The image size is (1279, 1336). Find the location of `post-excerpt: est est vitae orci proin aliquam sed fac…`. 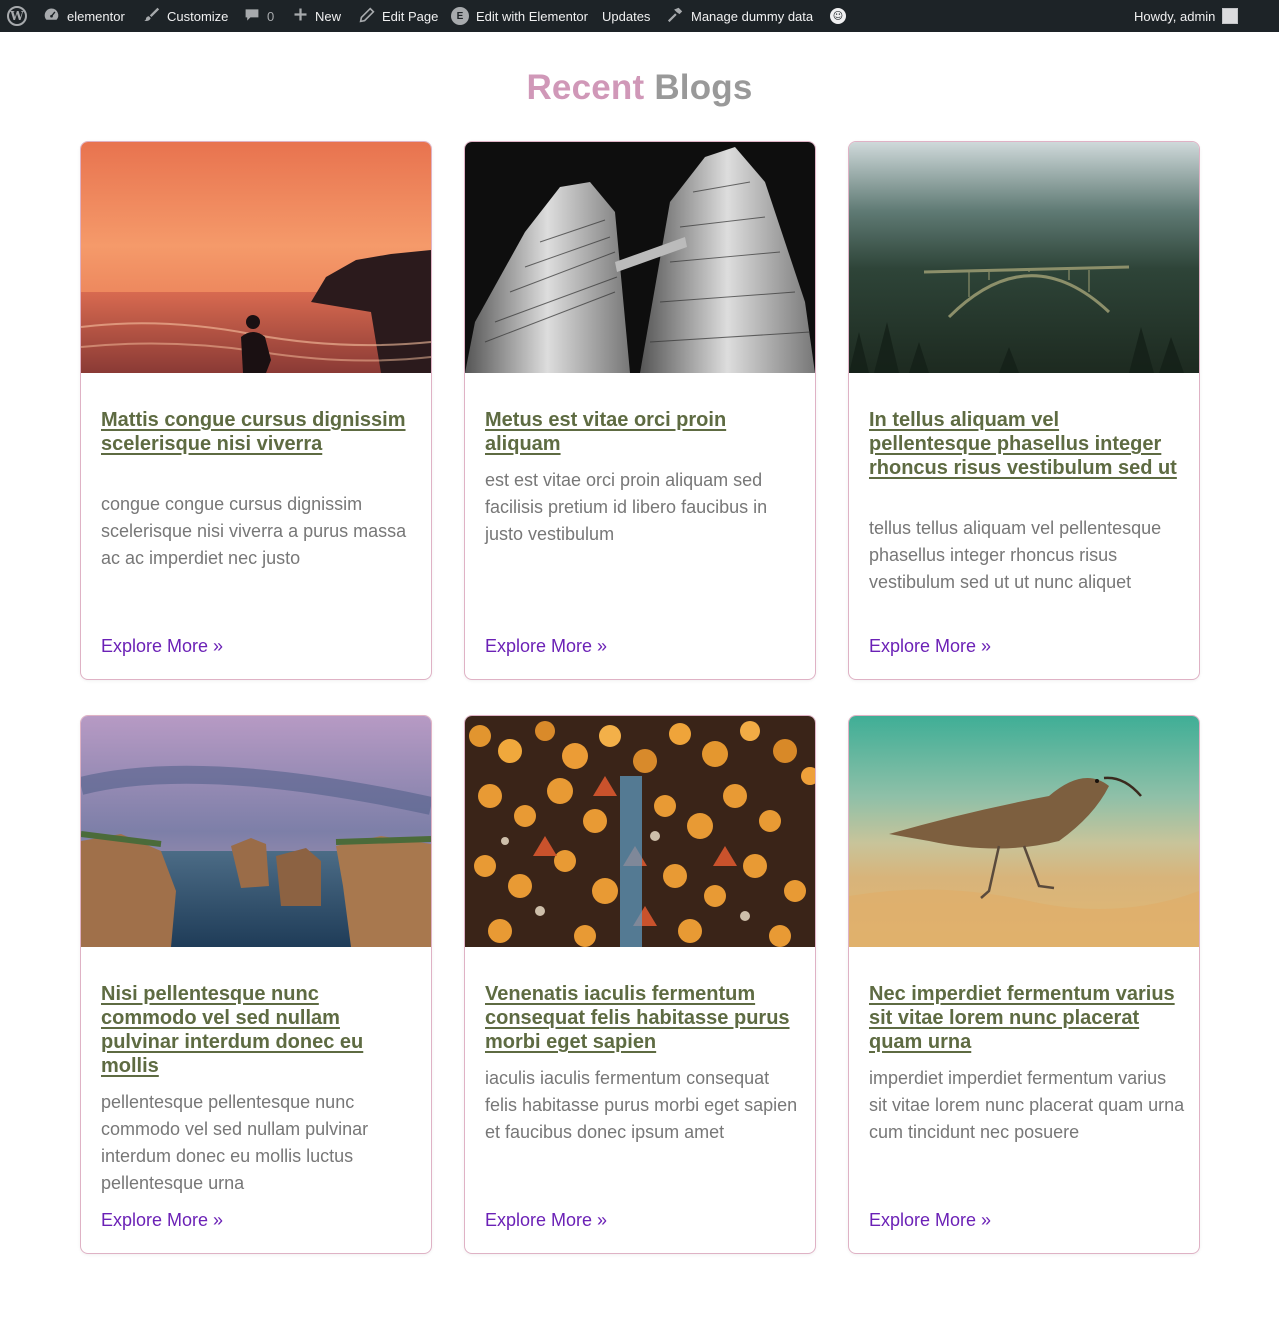

post-excerpt: est est vitae orci proin aliquam sed fac… is located at coordinates (626, 507).